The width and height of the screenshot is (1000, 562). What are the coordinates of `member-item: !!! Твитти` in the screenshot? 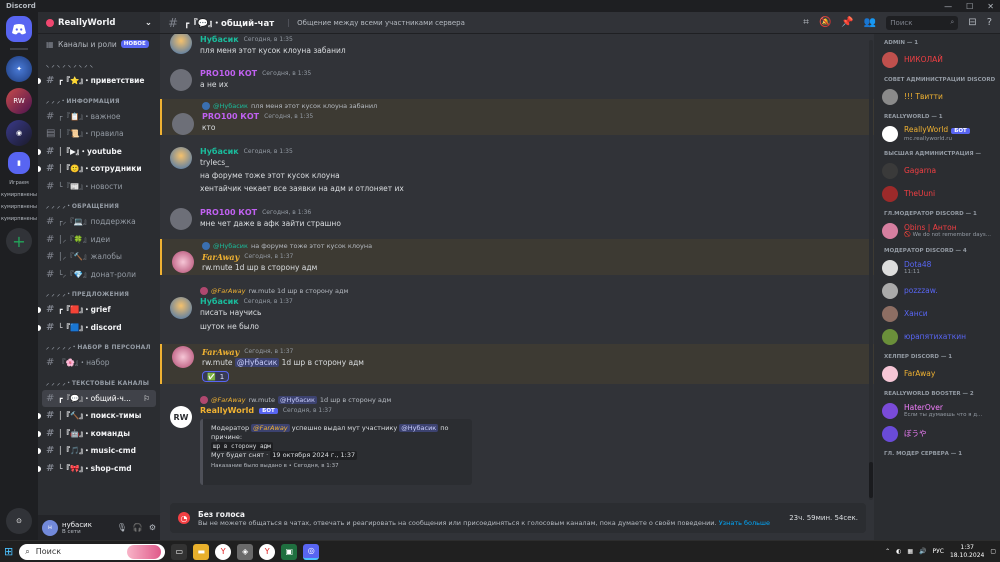 It's located at (937, 96).